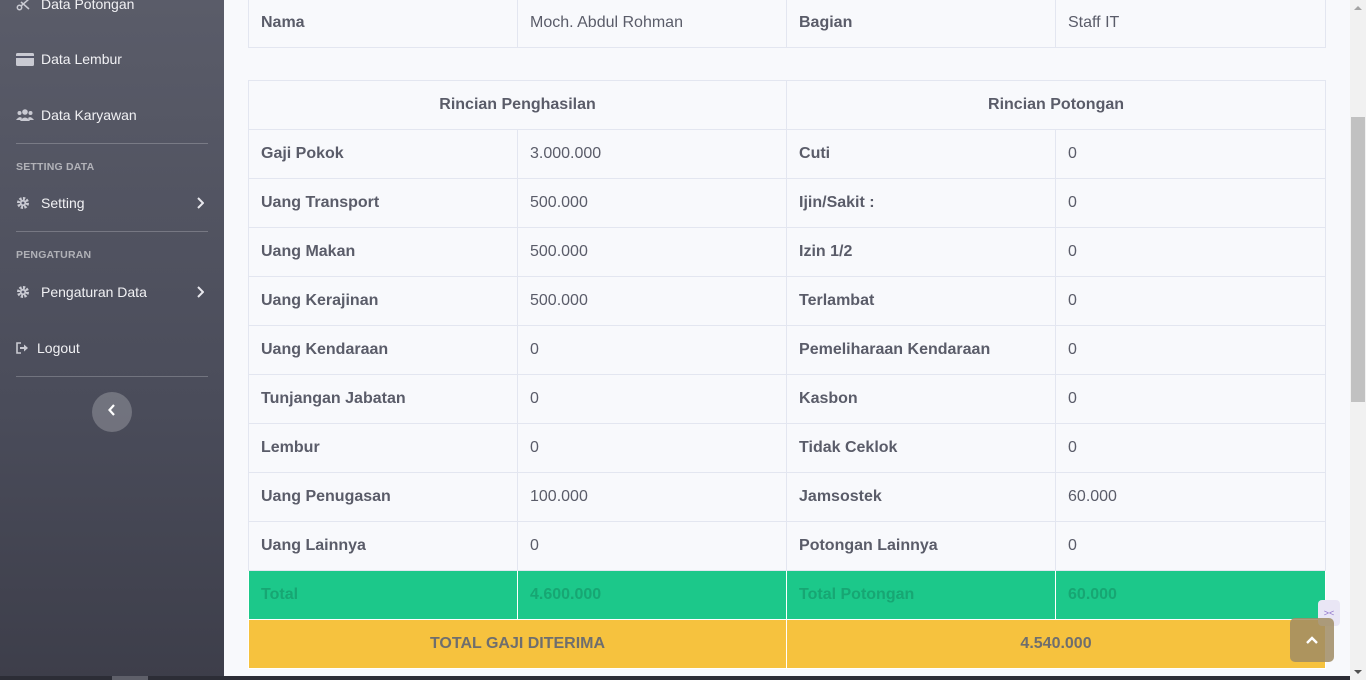 The width and height of the screenshot is (1366, 680). Describe the element at coordinates (383, 497) in the screenshot. I see `income-label: Uang Penugasan` at that location.